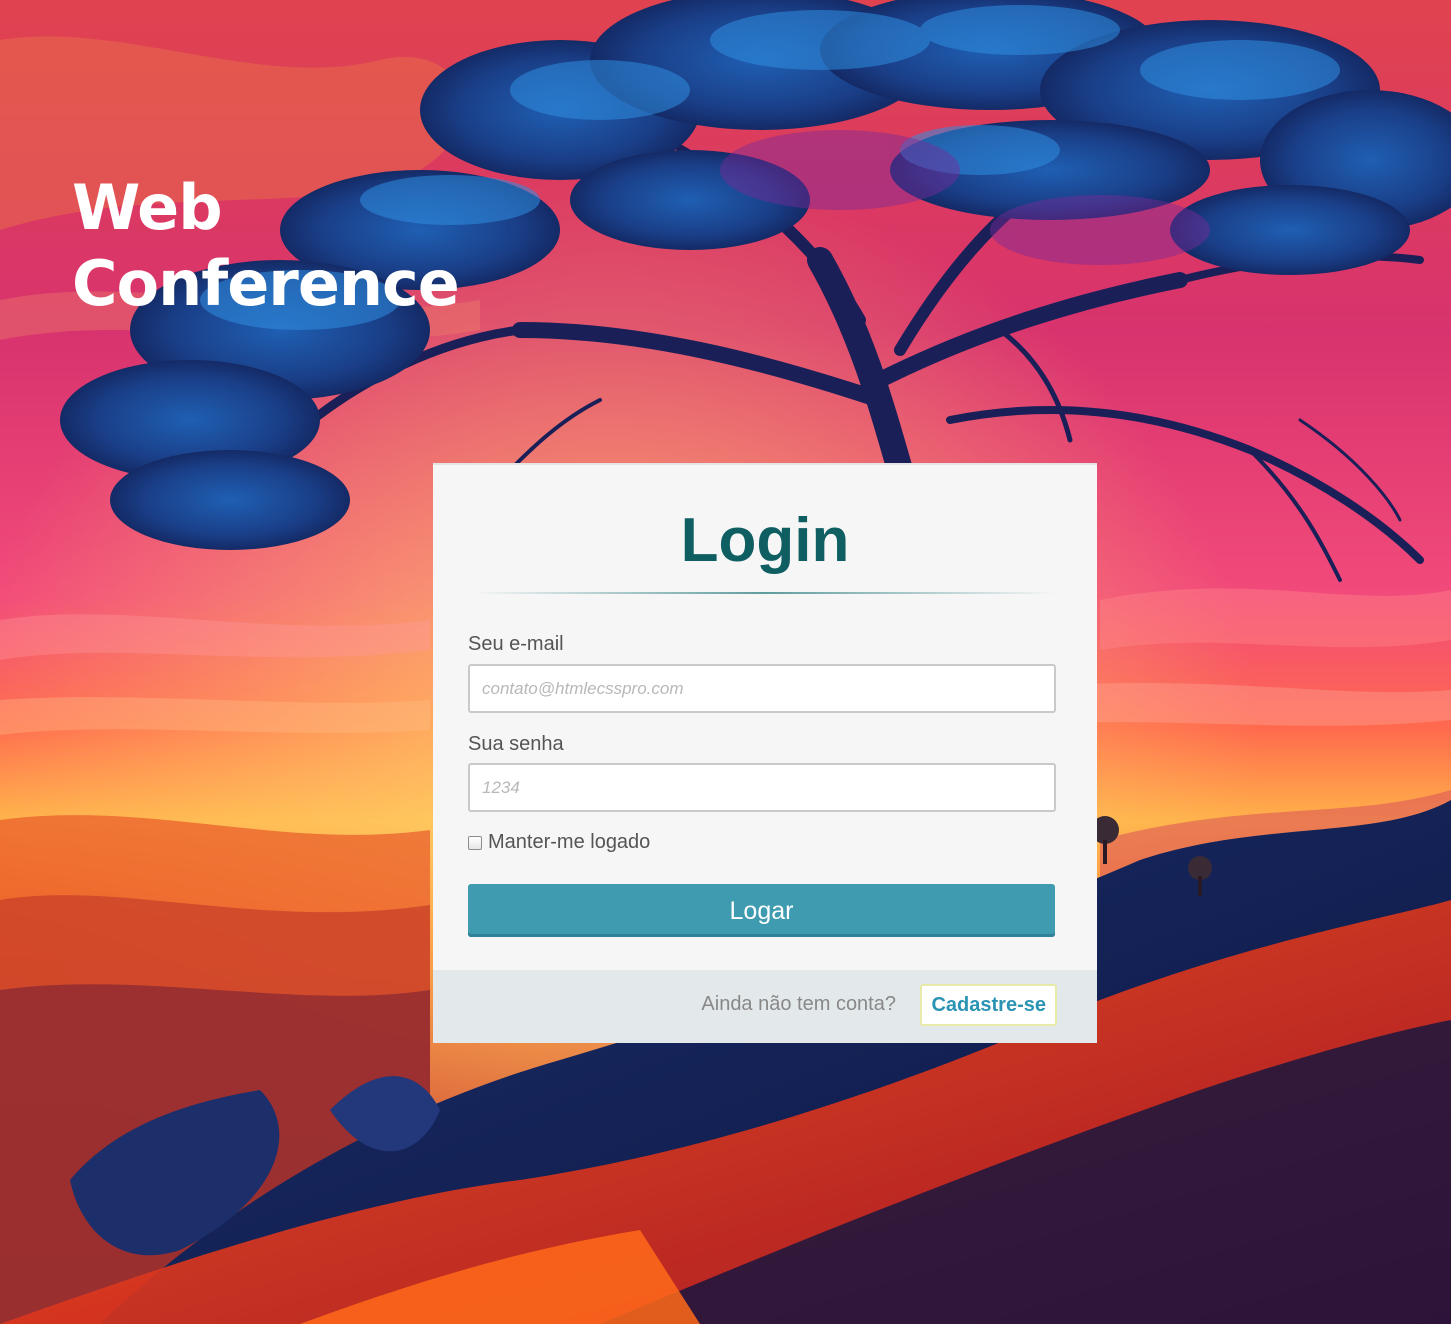  I want to click on remember-label: Manter-me logado, so click(569, 842).